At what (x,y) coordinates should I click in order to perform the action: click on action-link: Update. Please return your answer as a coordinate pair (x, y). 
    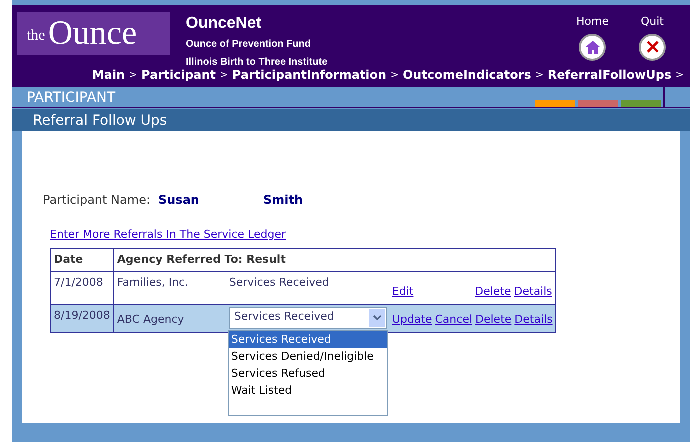
    Looking at the image, I should click on (412, 320).